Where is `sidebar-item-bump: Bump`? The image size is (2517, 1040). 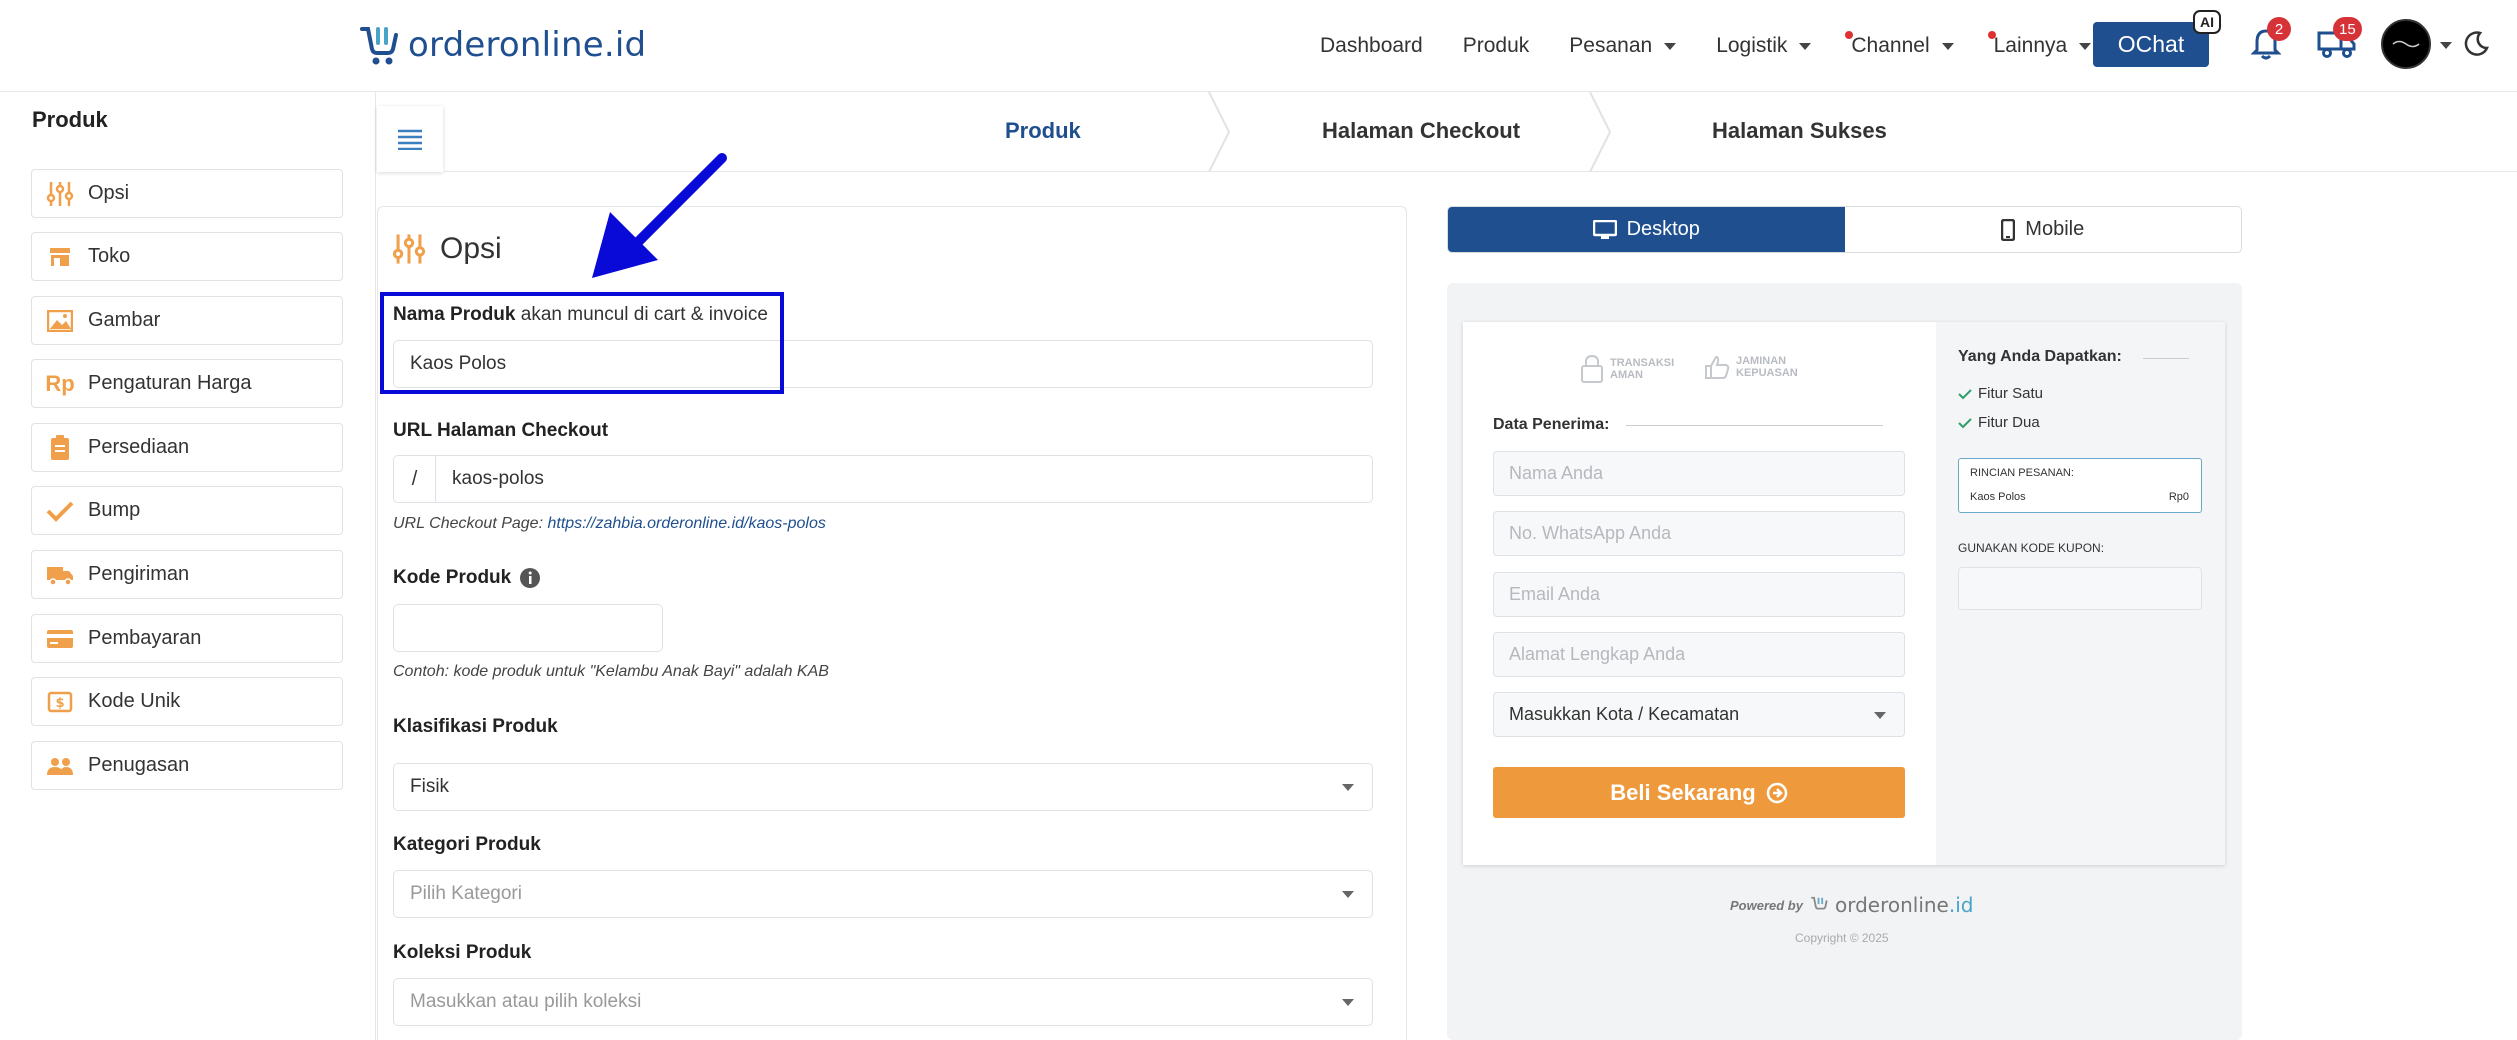
sidebar-item-bump: Bump is located at coordinates (187, 510).